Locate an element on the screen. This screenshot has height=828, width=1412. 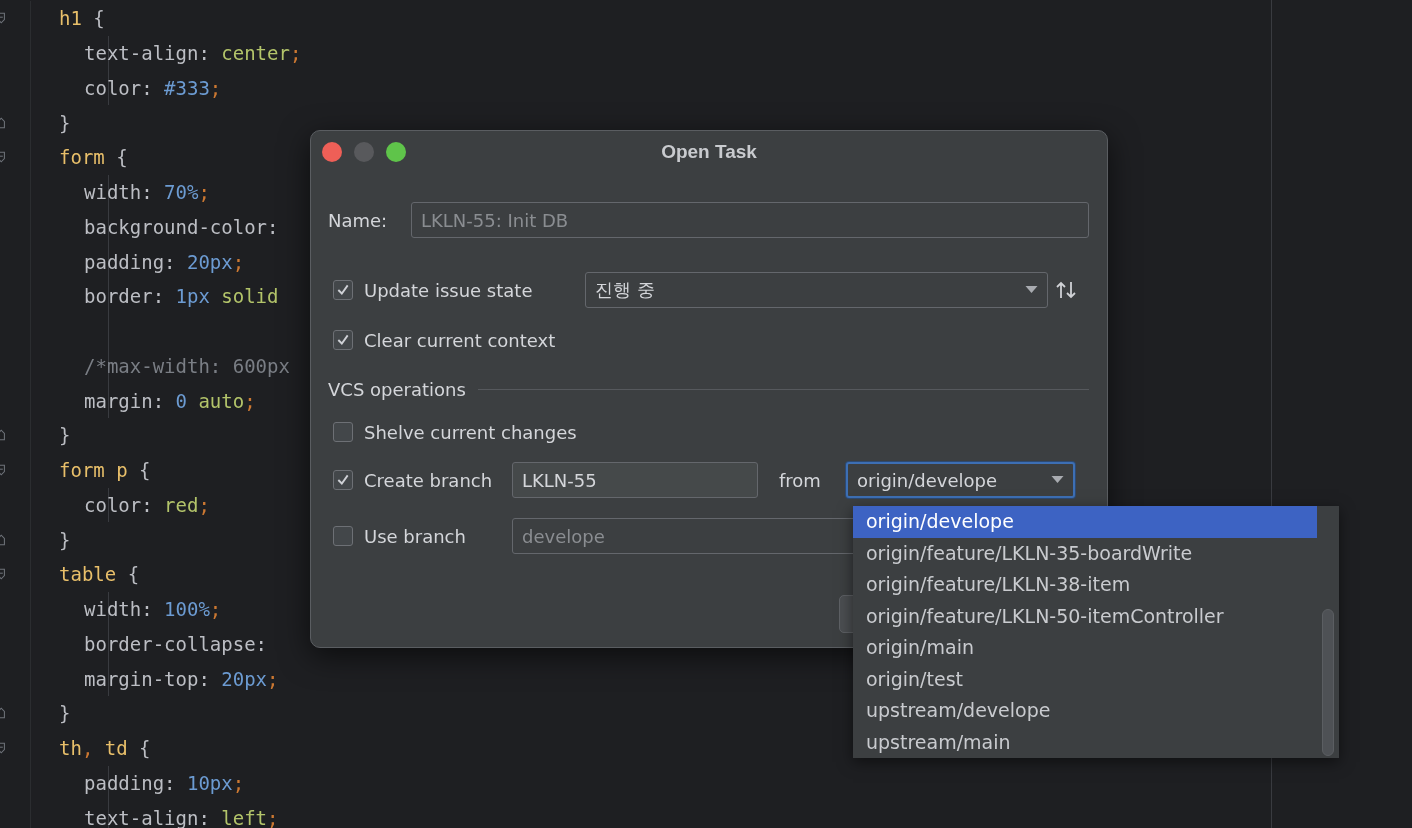
code-line: width: 70%; is located at coordinates (147, 192).